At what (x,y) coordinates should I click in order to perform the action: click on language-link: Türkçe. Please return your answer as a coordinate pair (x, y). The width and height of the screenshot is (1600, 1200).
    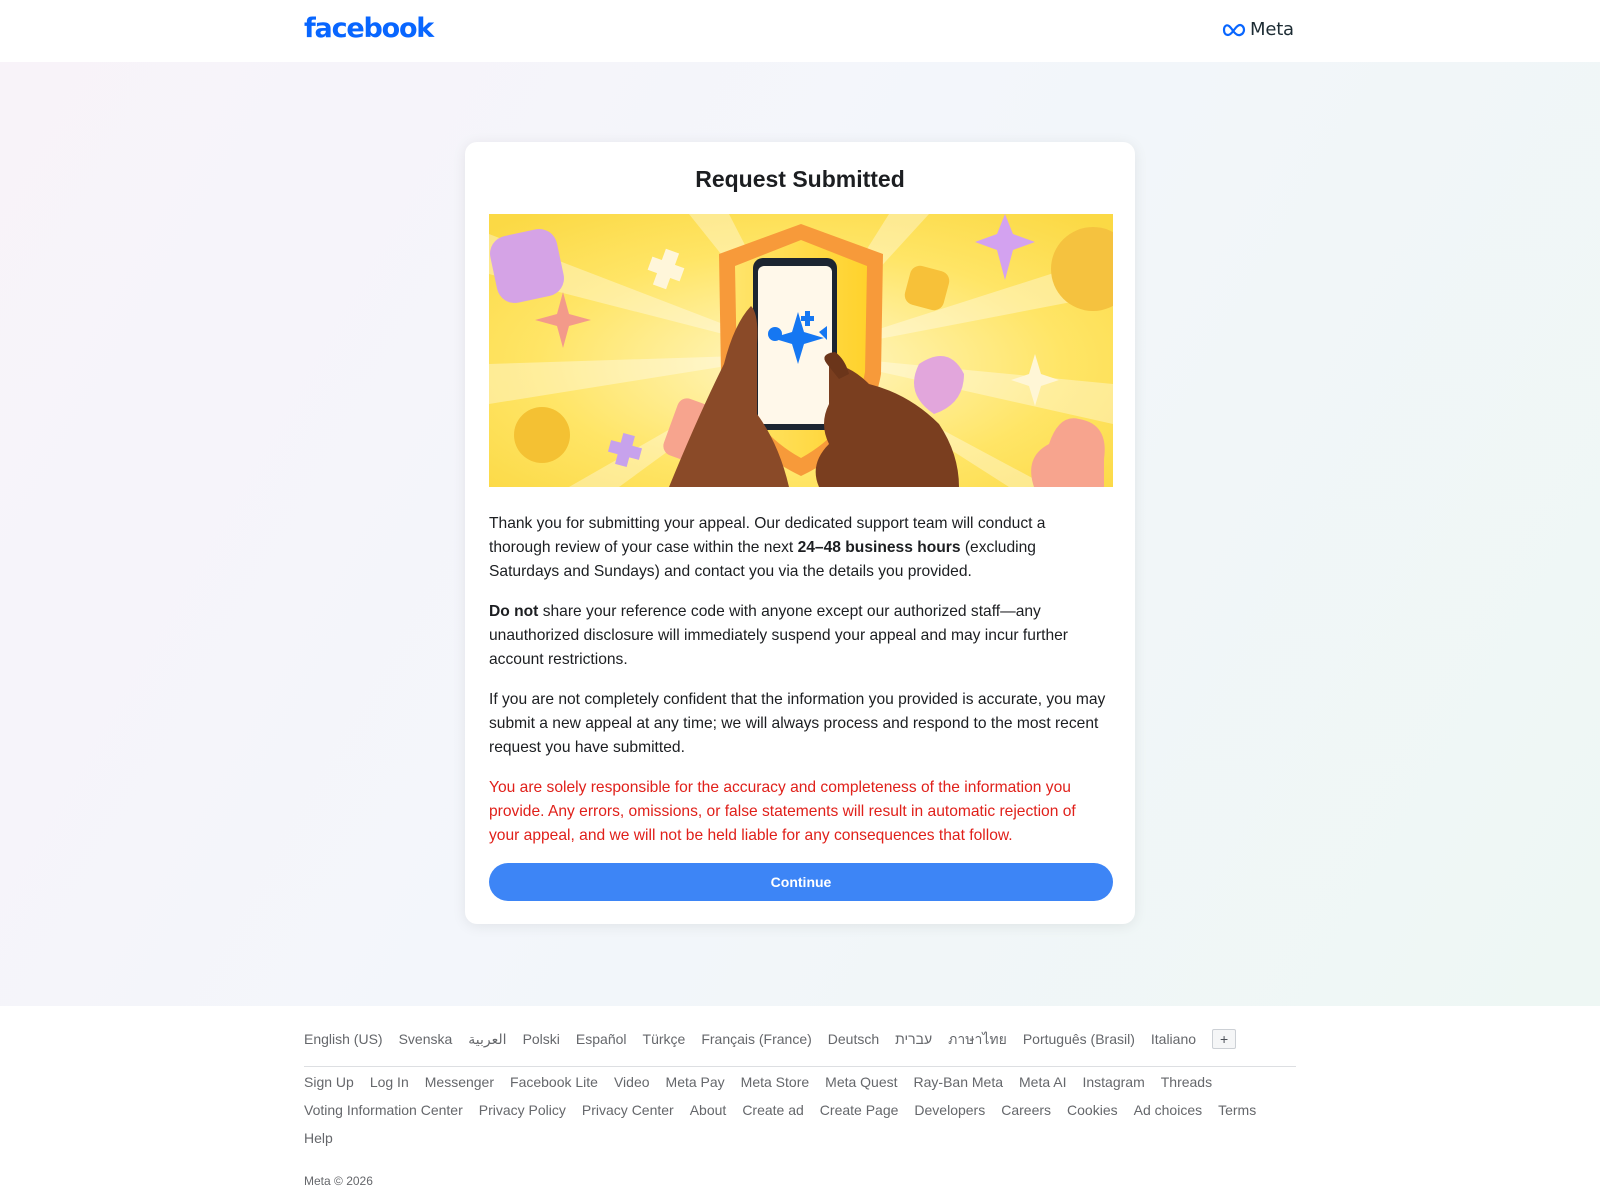
    Looking at the image, I should click on (664, 1039).